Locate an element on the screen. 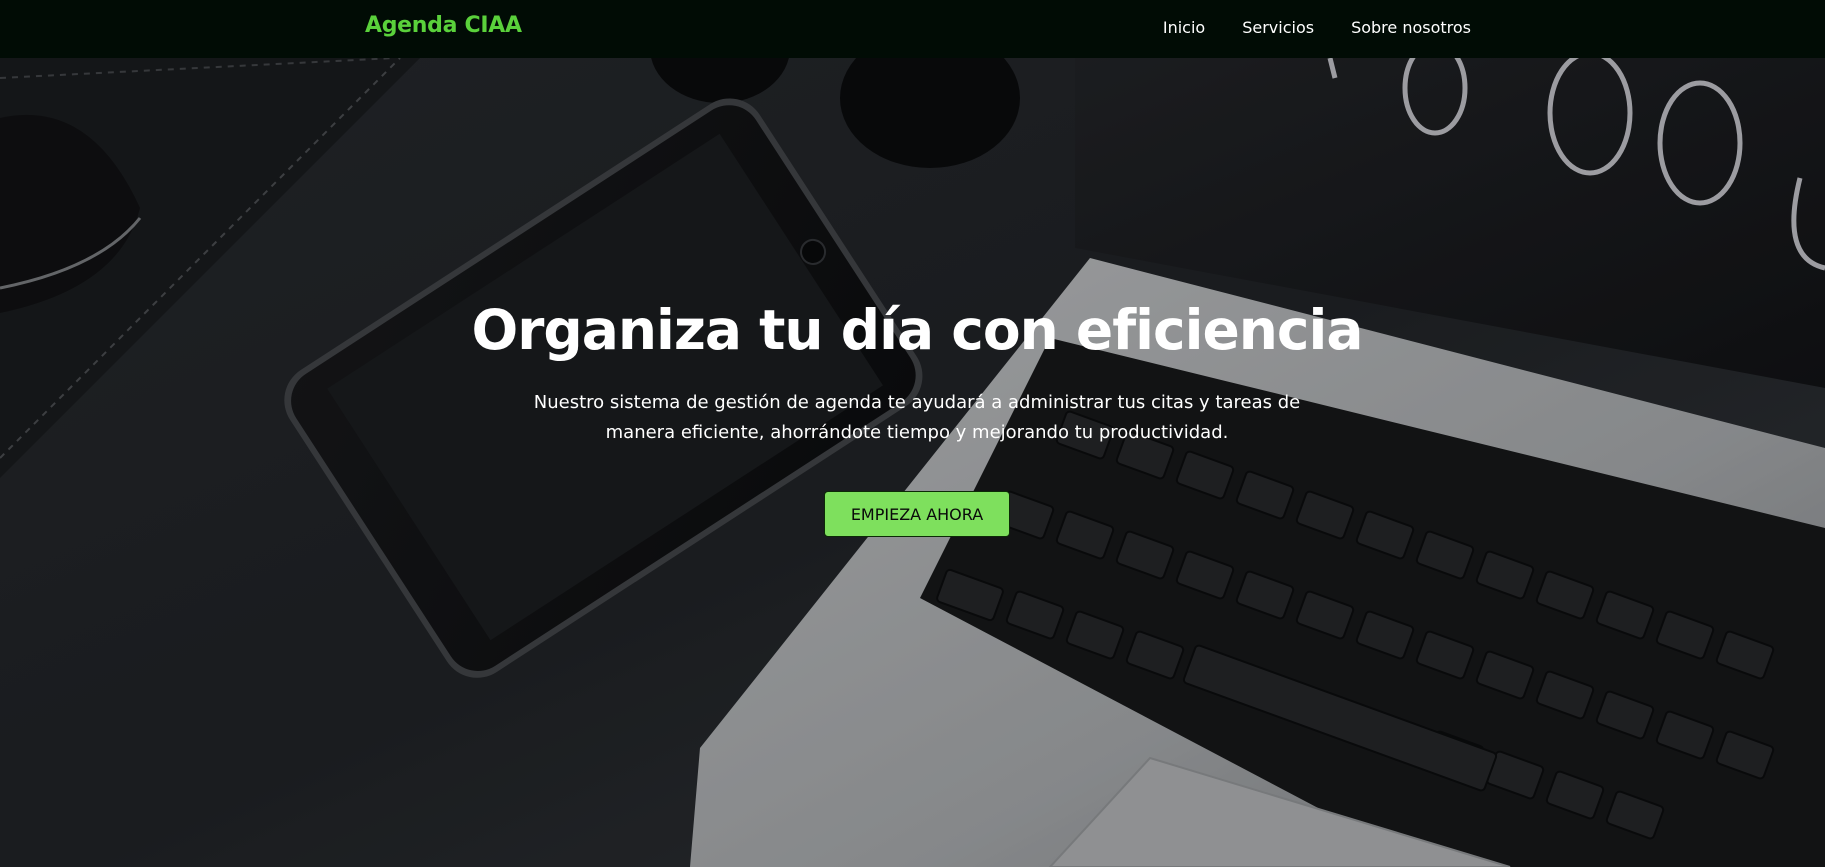 The width and height of the screenshot is (1825, 867). nav-link-servicios: Servicios is located at coordinates (1278, 27).